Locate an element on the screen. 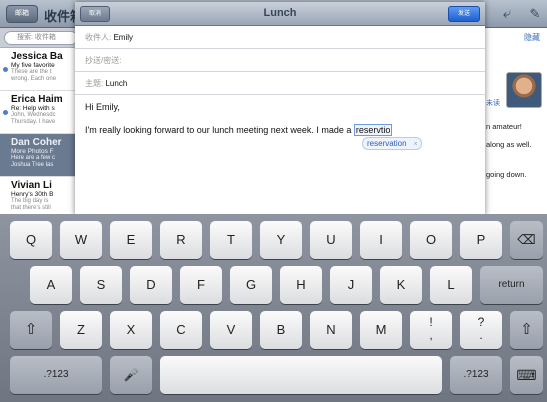 The image size is (547, 402). message-snippet: n amateur! is located at coordinates (504, 126).